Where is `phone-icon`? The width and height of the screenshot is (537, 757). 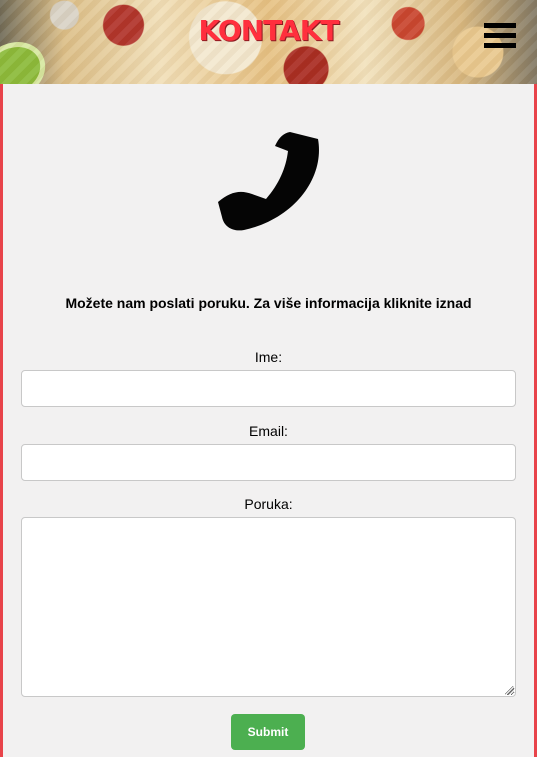 phone-icon is located at coordinates (268, 181).